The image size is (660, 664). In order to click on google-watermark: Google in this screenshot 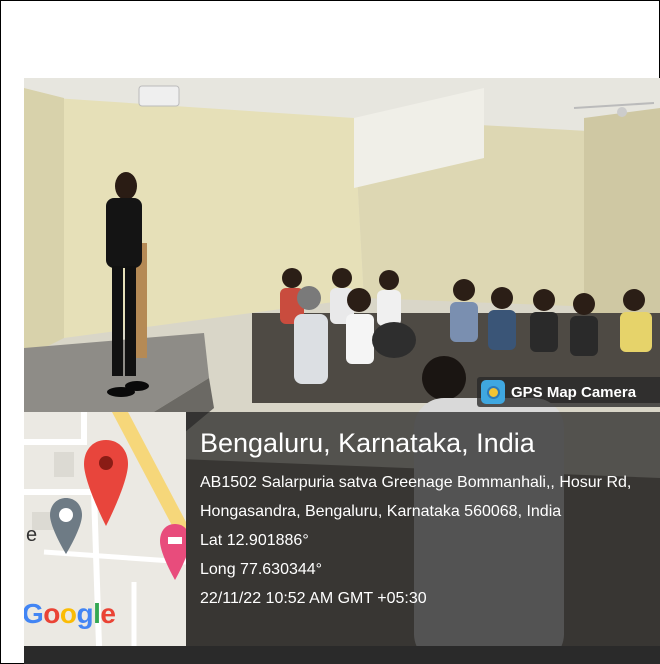, I will do `click(70, 613)`.